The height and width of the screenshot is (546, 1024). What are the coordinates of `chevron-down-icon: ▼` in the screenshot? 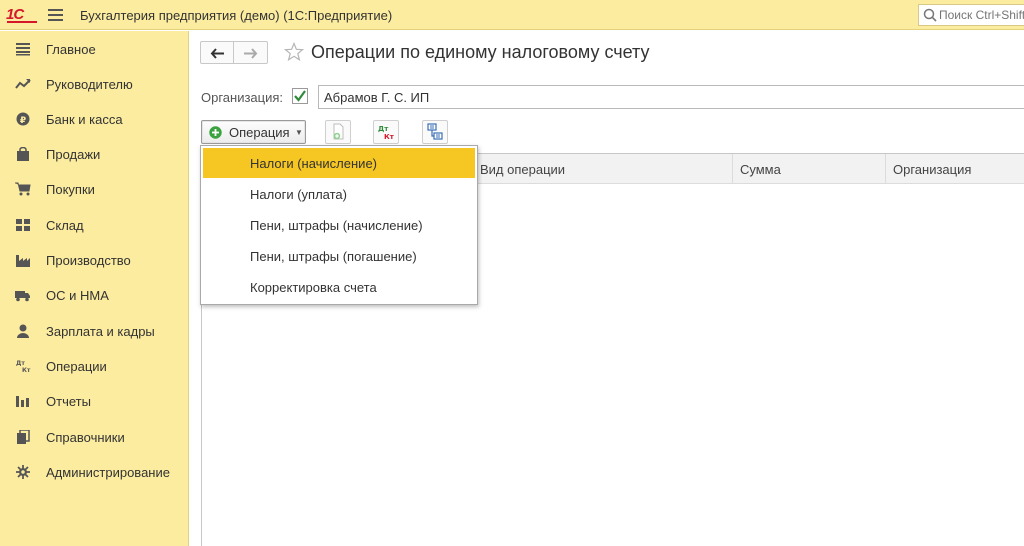 It's located at (299, 132).